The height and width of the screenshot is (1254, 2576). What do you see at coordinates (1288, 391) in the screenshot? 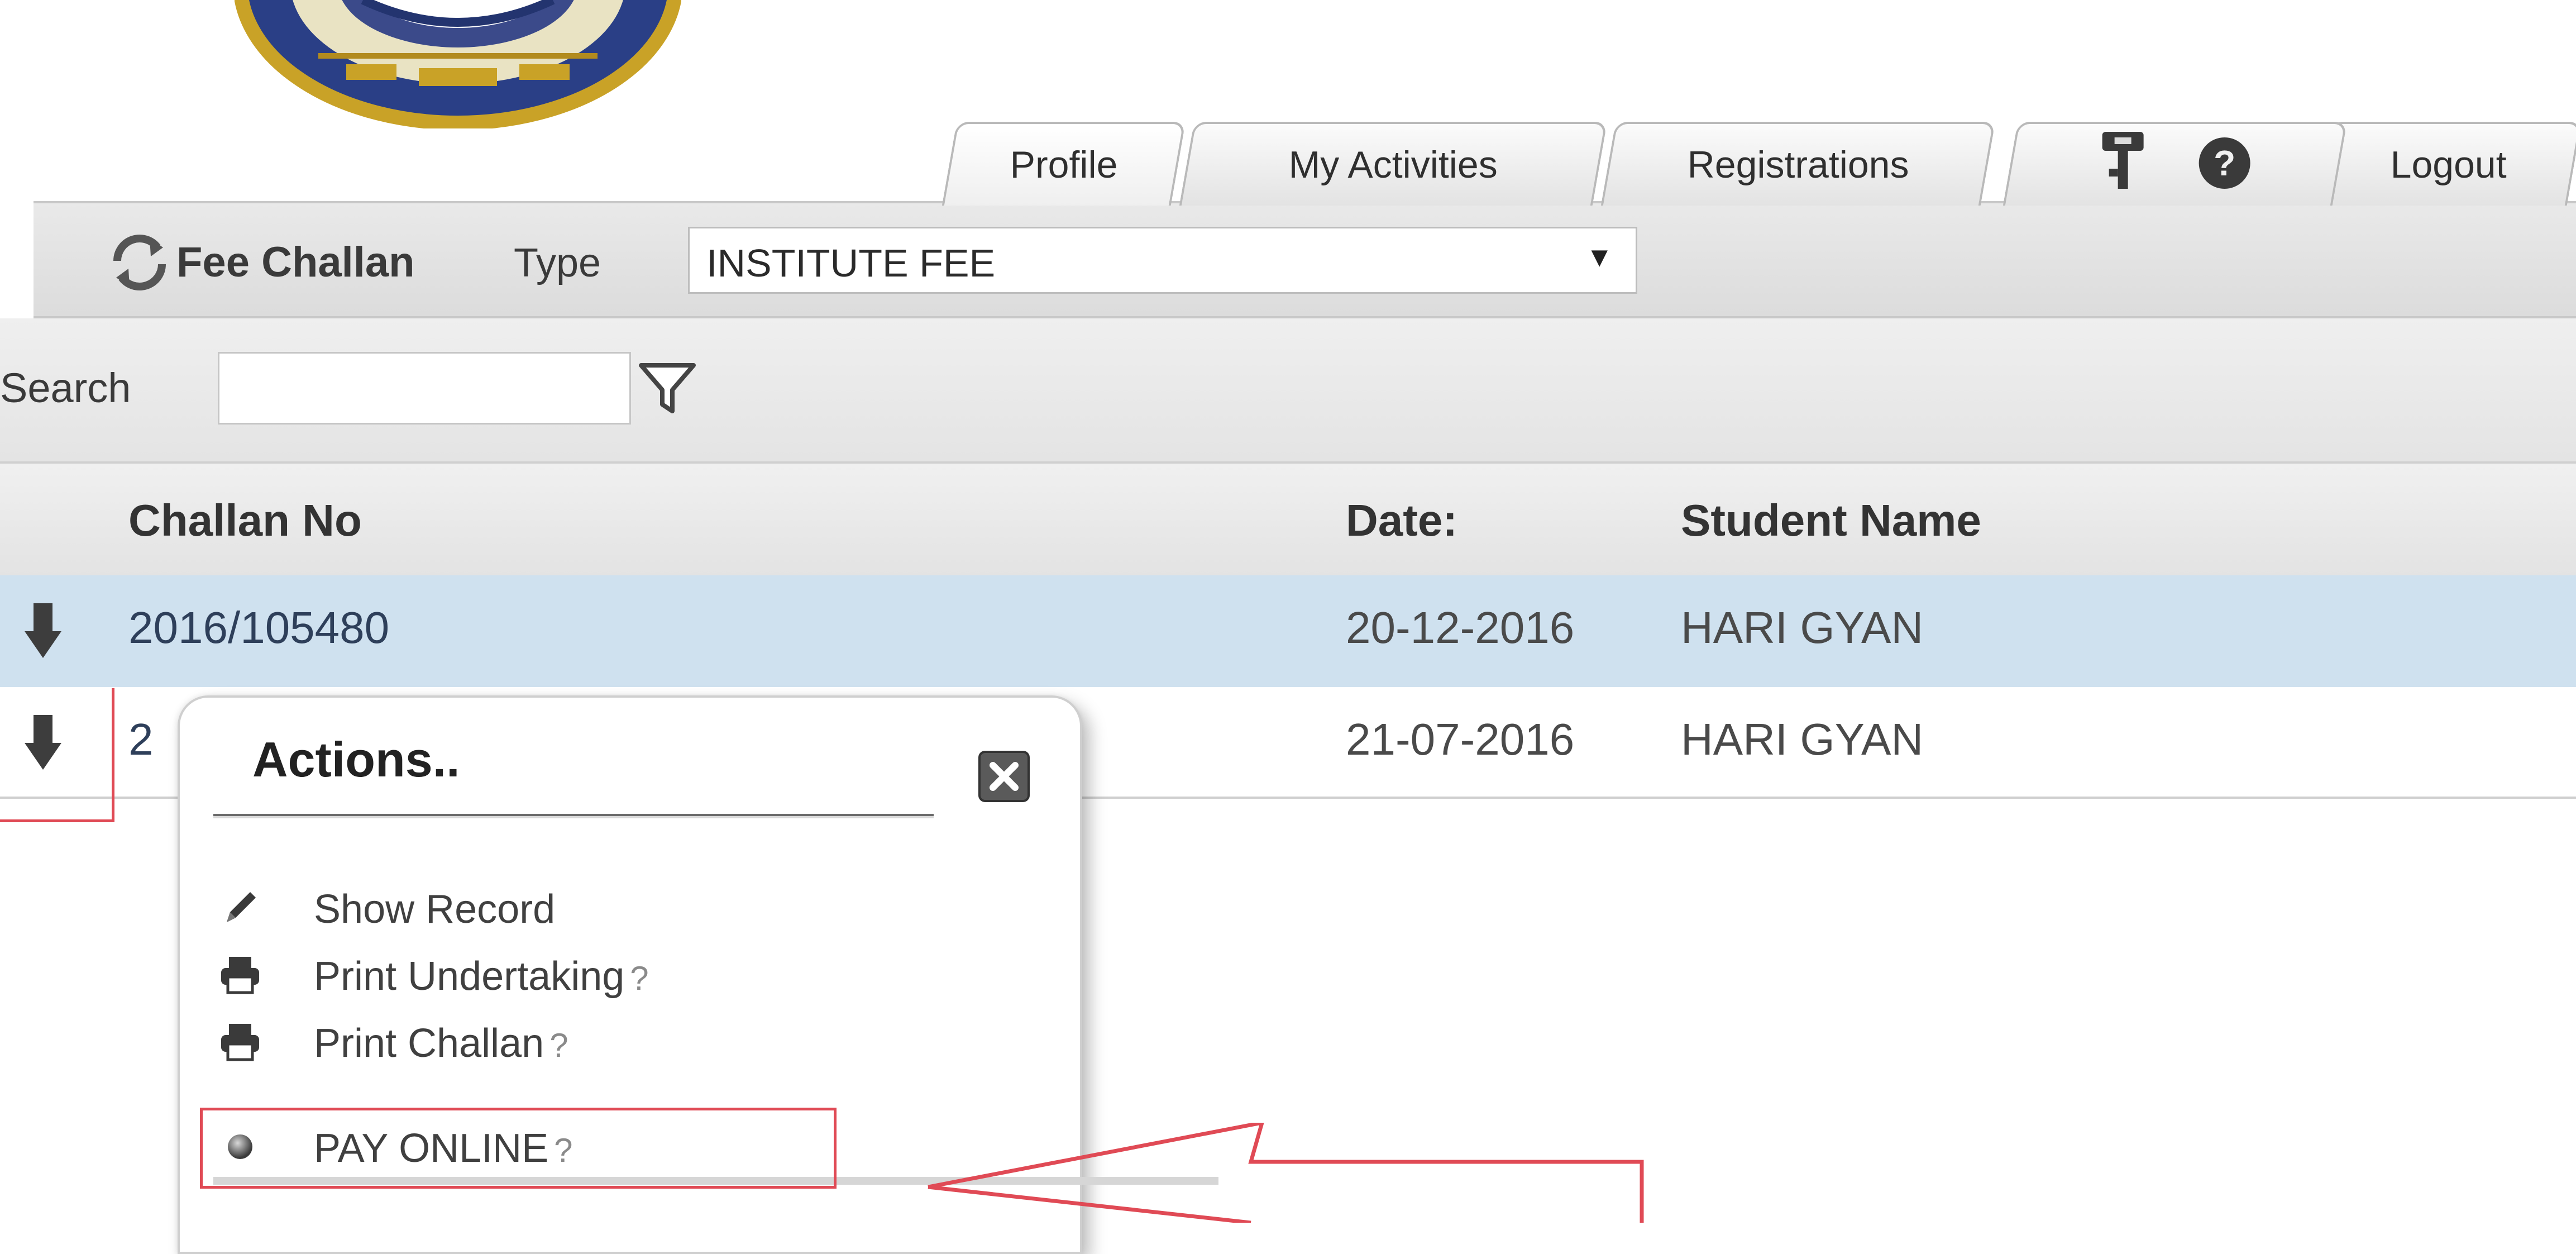
I see `search-bar: Search` at bounding box center [1288, 391].